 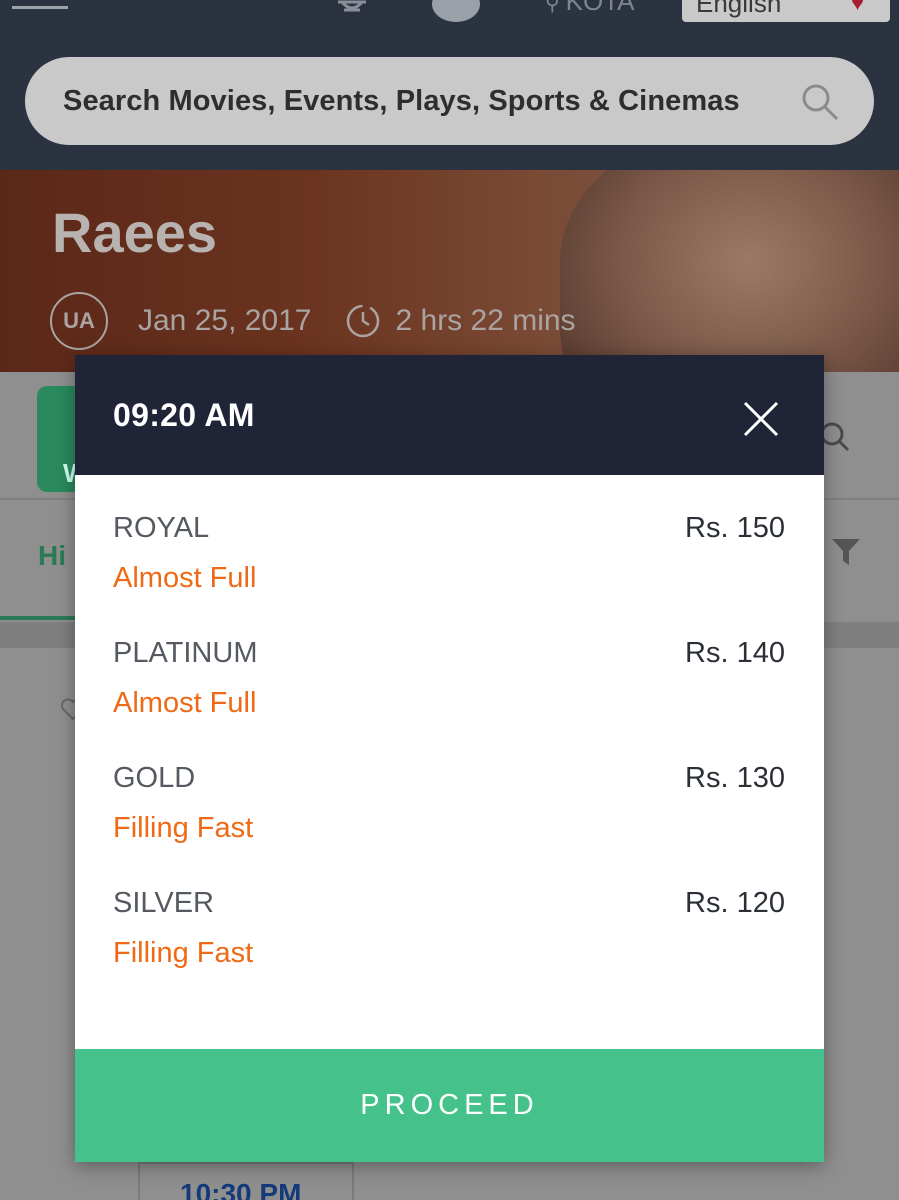 What do you see at coordinates (456, 11) in the screenshot?
I see `profile-avatar-icon` at bounding box center [456, 11].